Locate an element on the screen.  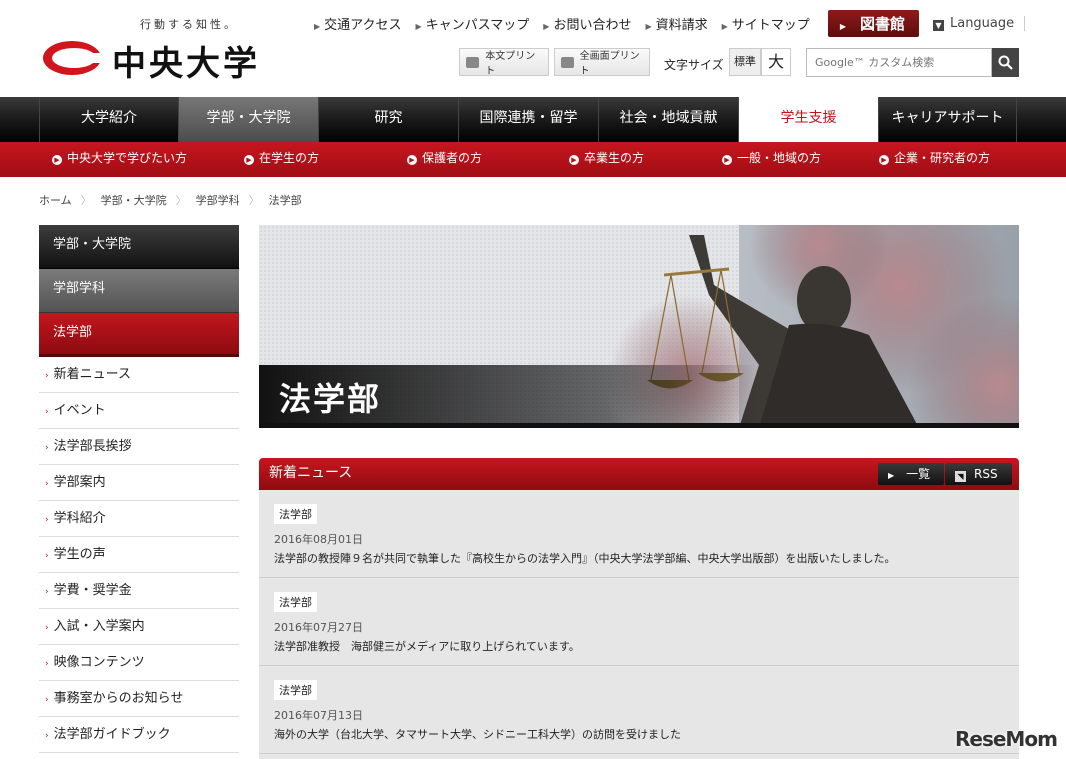
university-logo: 行動する知性。 中央大学 is located at coordinates (162, 49).